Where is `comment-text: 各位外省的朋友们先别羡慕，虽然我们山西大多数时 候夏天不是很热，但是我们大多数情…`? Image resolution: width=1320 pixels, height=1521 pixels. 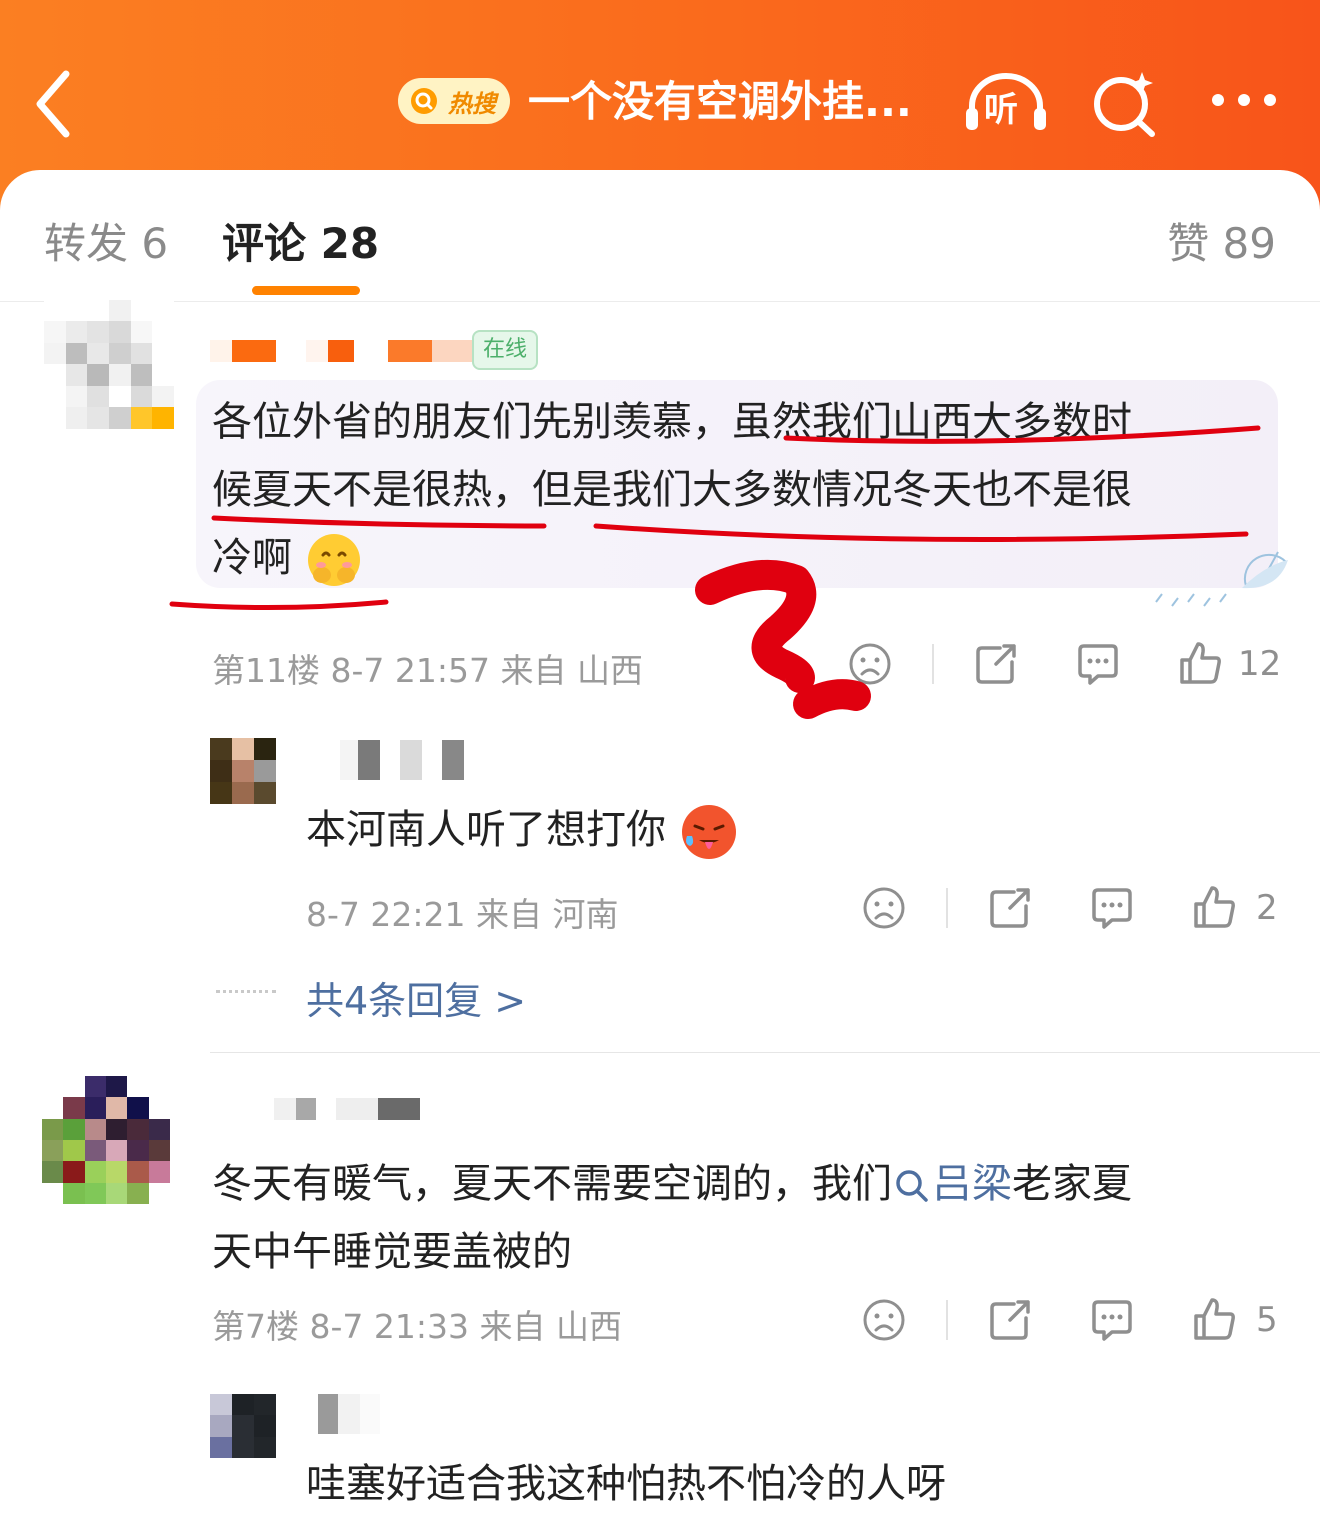
comment-text: 各位外省的朋友们先别羡慕，虽然我们山西大多数时 候夏天不是很热，但是我们大多数情… is located at coordinates (742, 490).